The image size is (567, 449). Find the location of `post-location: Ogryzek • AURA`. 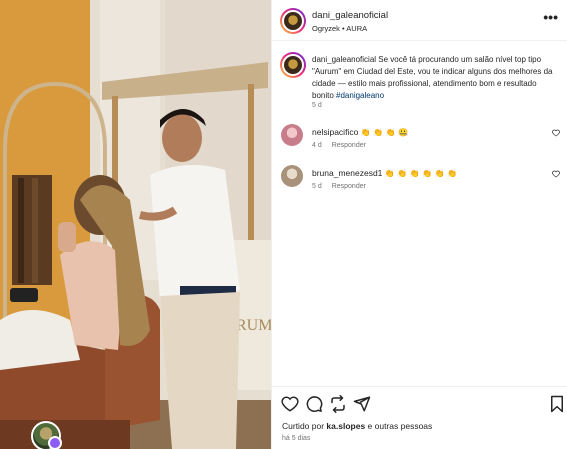

post-location: Ogryzek • AURA is located at coordinates (339, 28).